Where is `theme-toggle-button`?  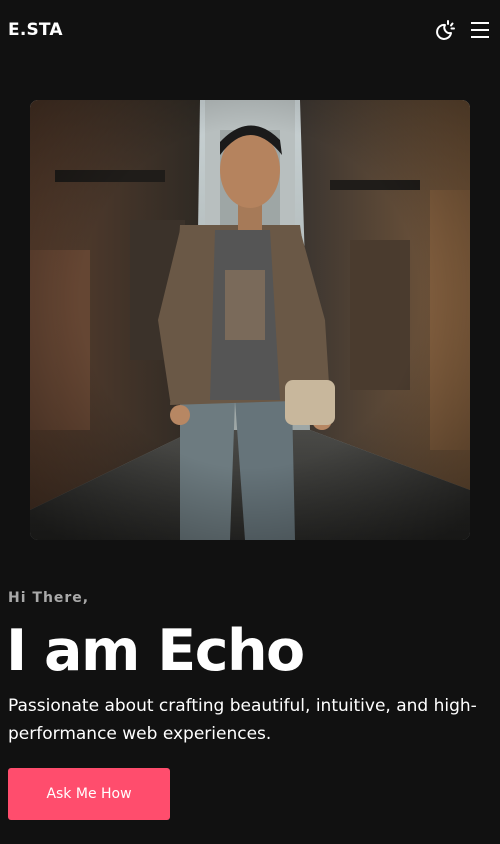
theme-toggle-button is located at coordinates (444, 31).